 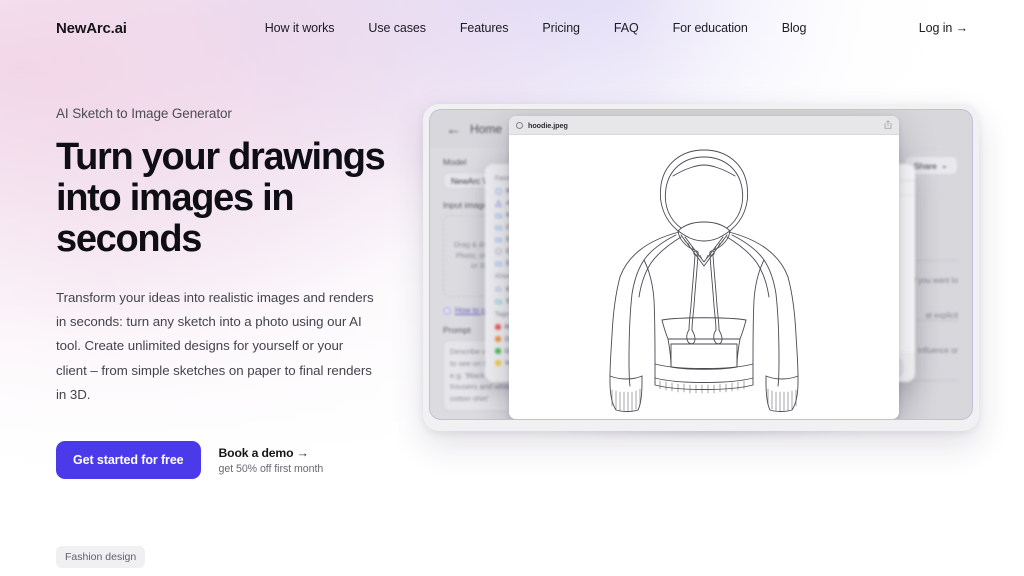 I want to click on chevron-down-icon: ⌄, so click(x=944, y=165).